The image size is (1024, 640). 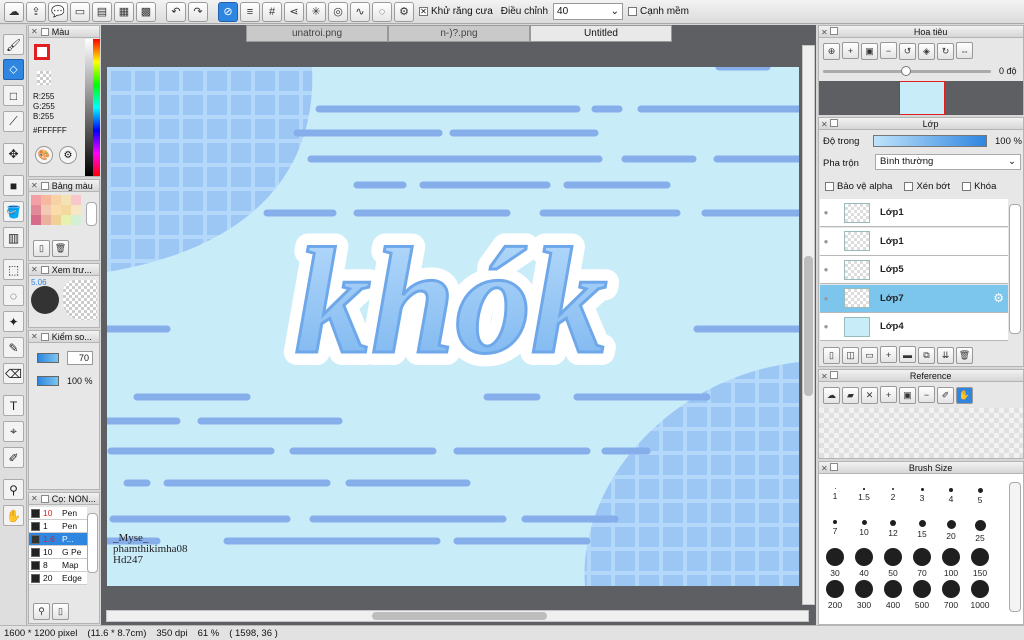 I want to click on chat-icon: 💬, so click(x=58, y=11).